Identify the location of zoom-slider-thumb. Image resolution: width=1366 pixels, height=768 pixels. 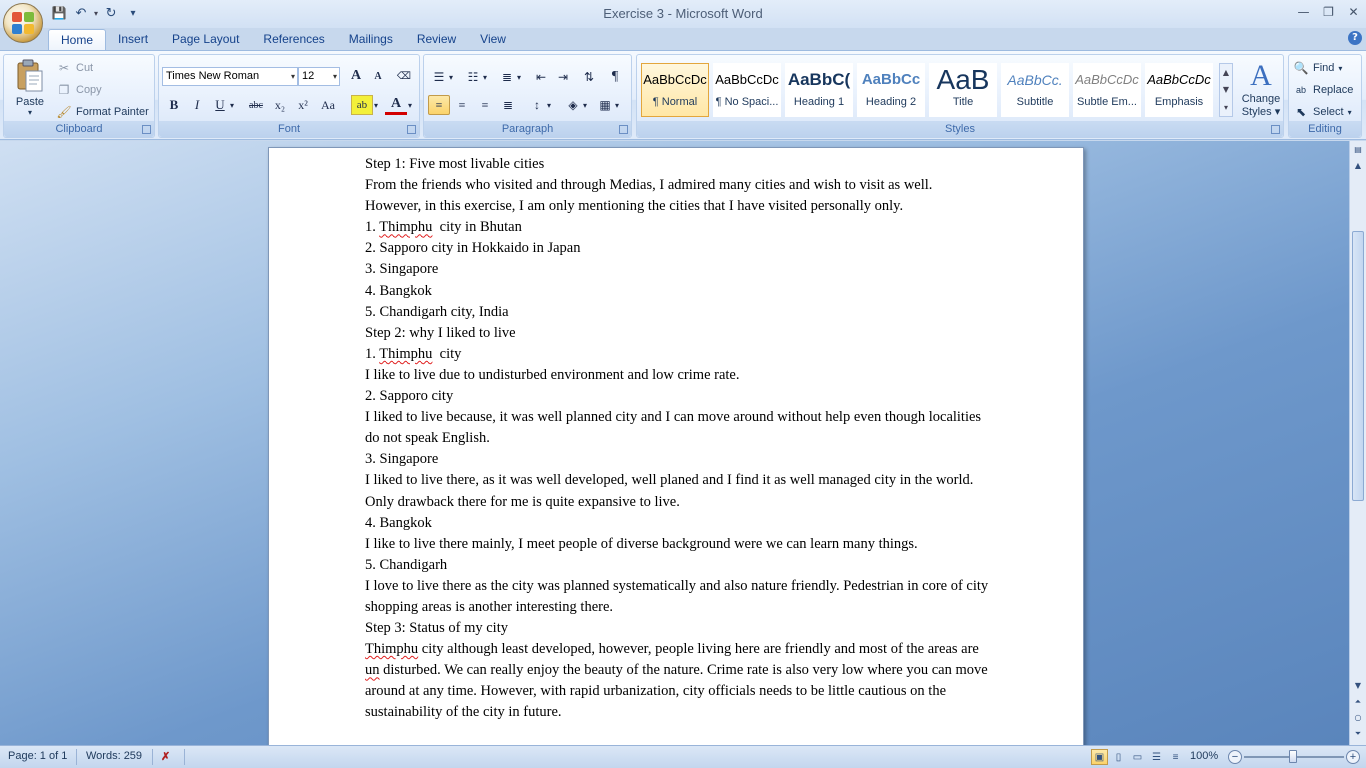
(1293, 756).